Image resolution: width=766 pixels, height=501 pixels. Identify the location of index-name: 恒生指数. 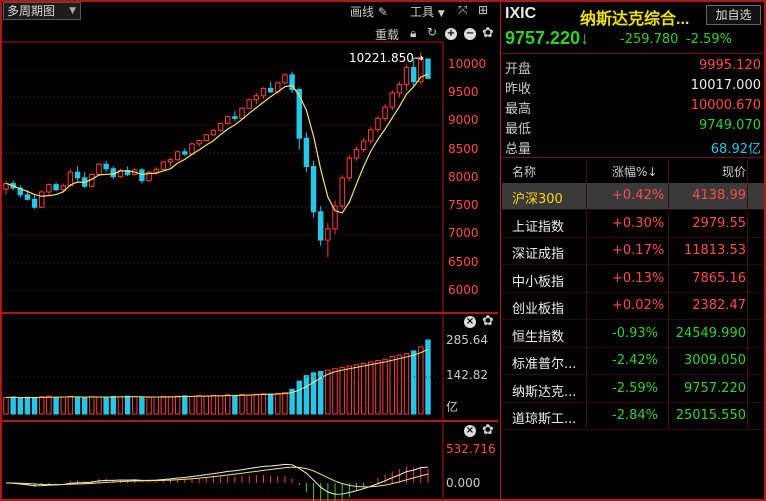
(538, 337).